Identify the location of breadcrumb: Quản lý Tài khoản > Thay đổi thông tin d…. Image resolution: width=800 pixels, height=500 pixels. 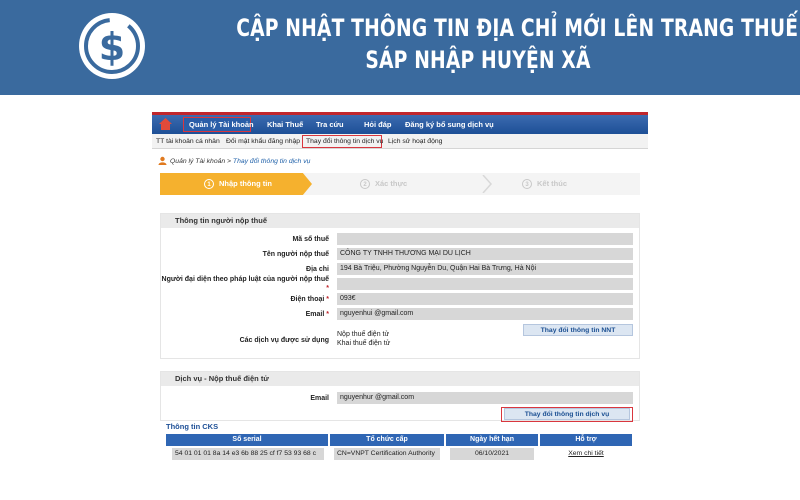
(234, 162).